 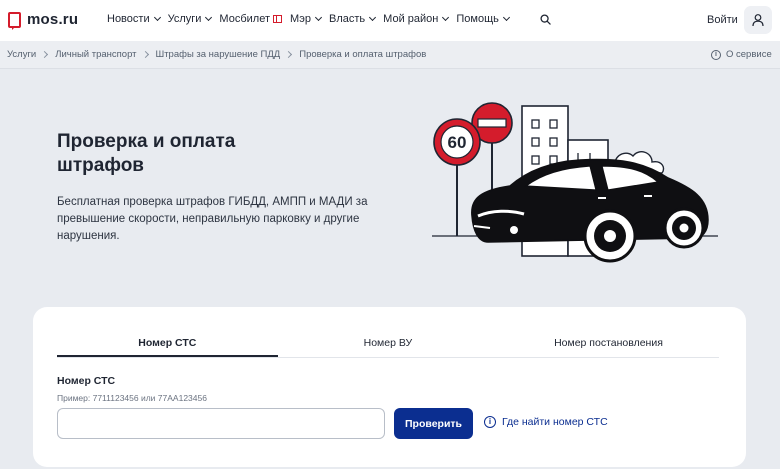 I want to click on speed-limit-value: 60, so click(x=457, y=142).